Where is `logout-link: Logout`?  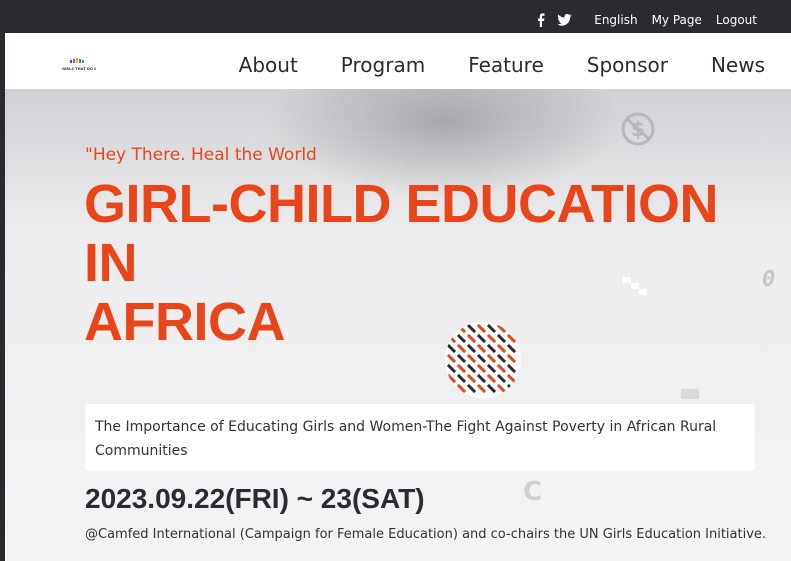 logout-link: Logout is located at coordinates (736, 20).